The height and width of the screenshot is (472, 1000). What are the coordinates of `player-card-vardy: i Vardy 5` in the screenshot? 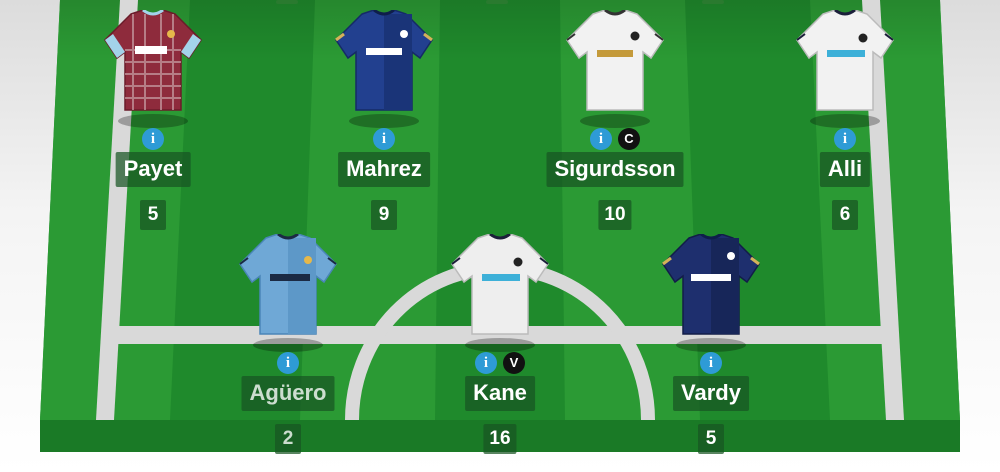 It's located at (711, 344).